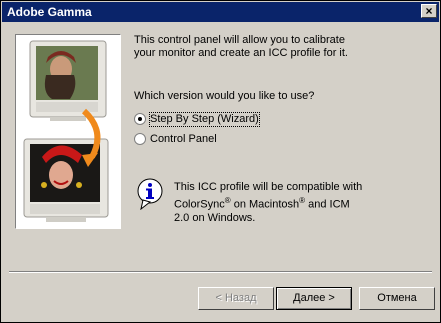  Describe the element at coordinates (236, 298) in the screenshot. I see `back-button: < Назад` at that location.